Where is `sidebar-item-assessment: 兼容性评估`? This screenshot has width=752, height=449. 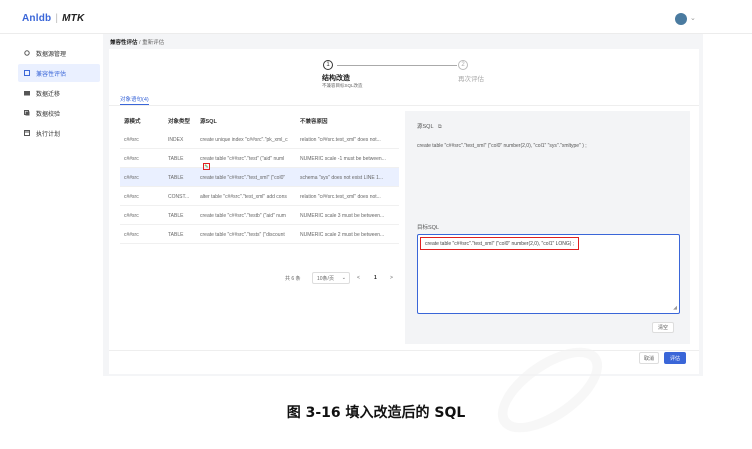 sidebar-item-assessment: 兼容性评估 is located at coordinates (59, 73).